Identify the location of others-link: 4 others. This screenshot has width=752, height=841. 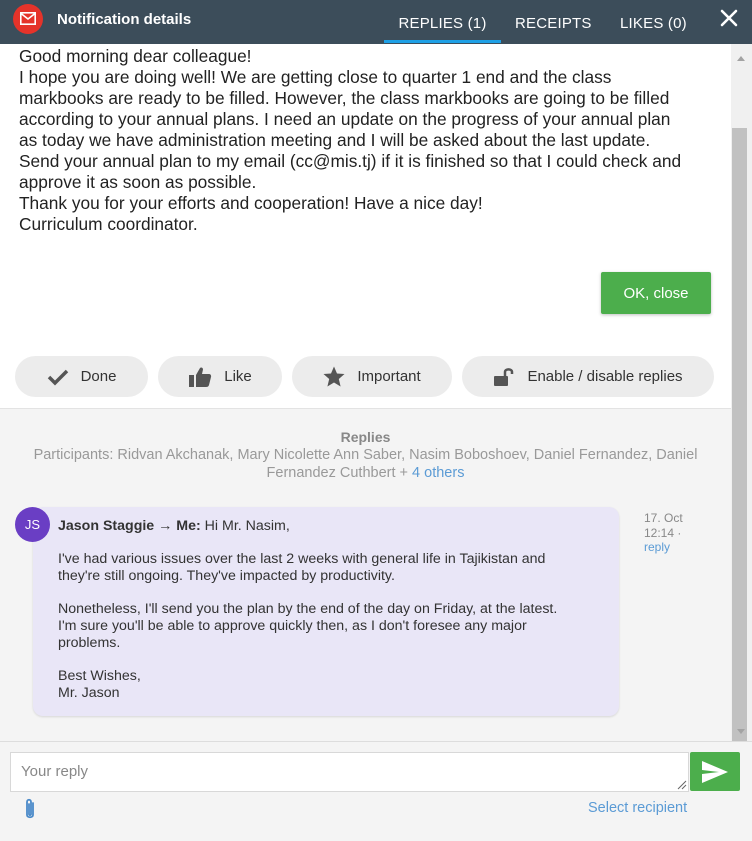
(438, 473).